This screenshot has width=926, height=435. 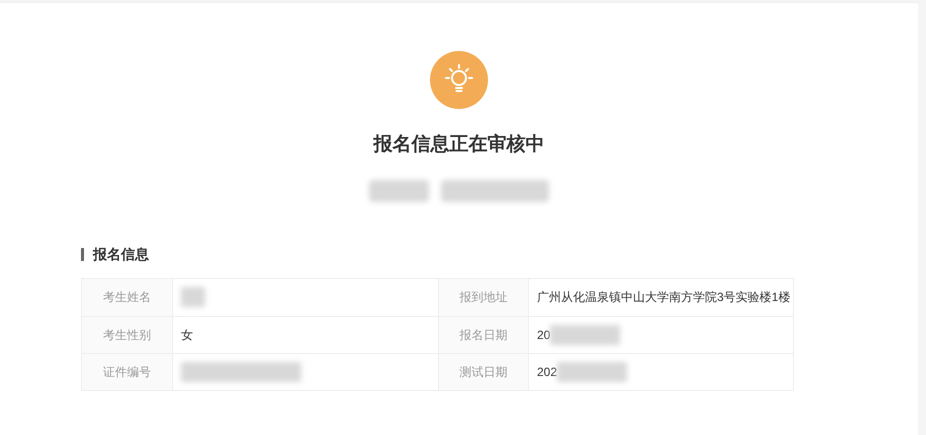 What do you see at coordinates (663, 297) in the screenshot?
I see `field-value: 广州从化温泉镇中山大学南方学院3号实验楼1楼` at bounding box center [663, 297].